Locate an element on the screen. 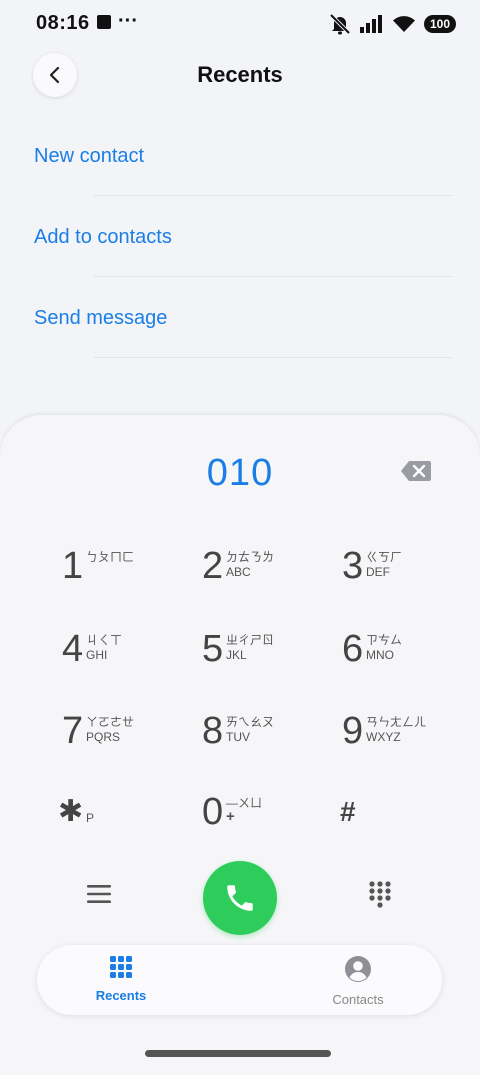  home-indicator is located at coordinates (238, 1053).